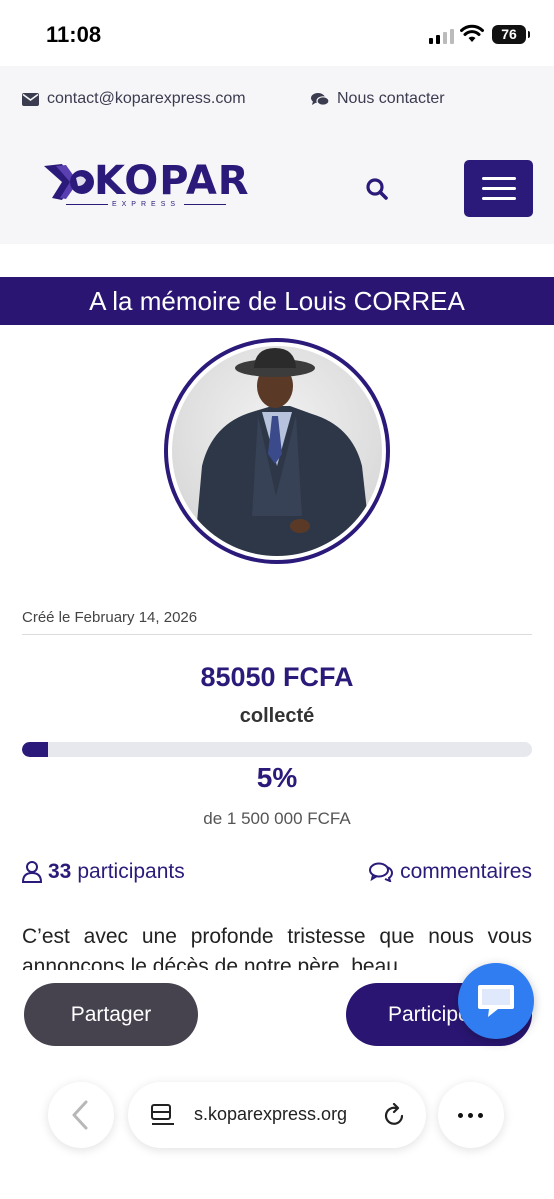 This screenshot has height=1199, width=554. Describe the element at coordinates (472, 33) in the screenshot. I see `wifi-icon` at that location.